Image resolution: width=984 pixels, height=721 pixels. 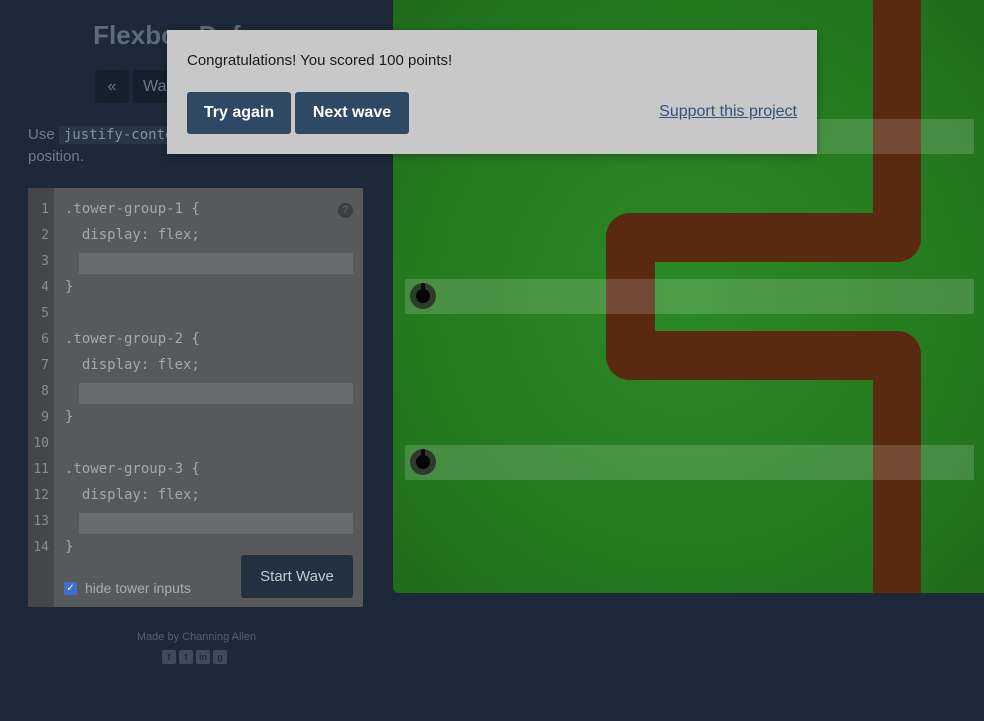 I want to click on code-line: .tower-group-3 {, so click(x=132, y=469).